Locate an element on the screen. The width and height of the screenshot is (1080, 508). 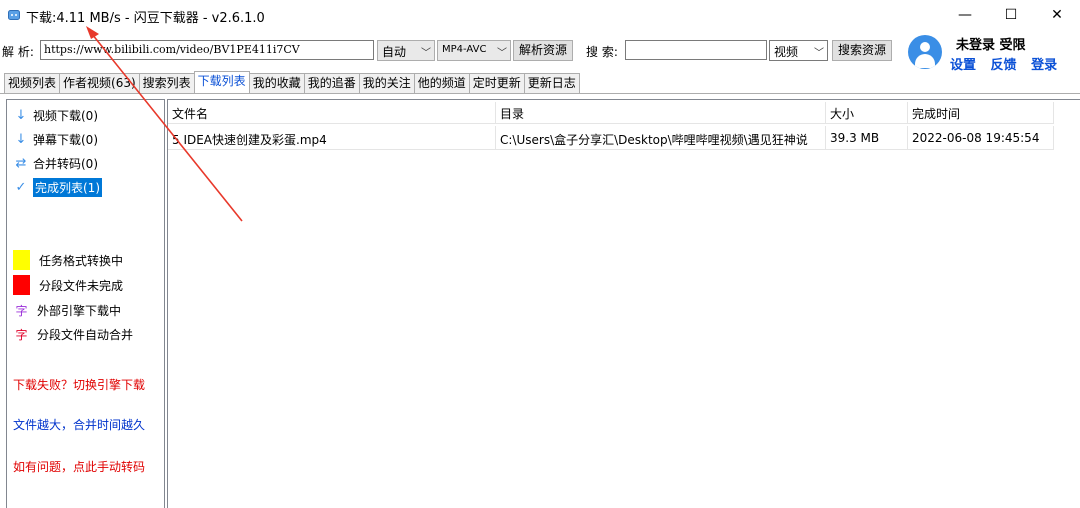
cell-filename: 5 IDEA快速创建及彩蛋.mp4 is located at coordinates (332, 138).